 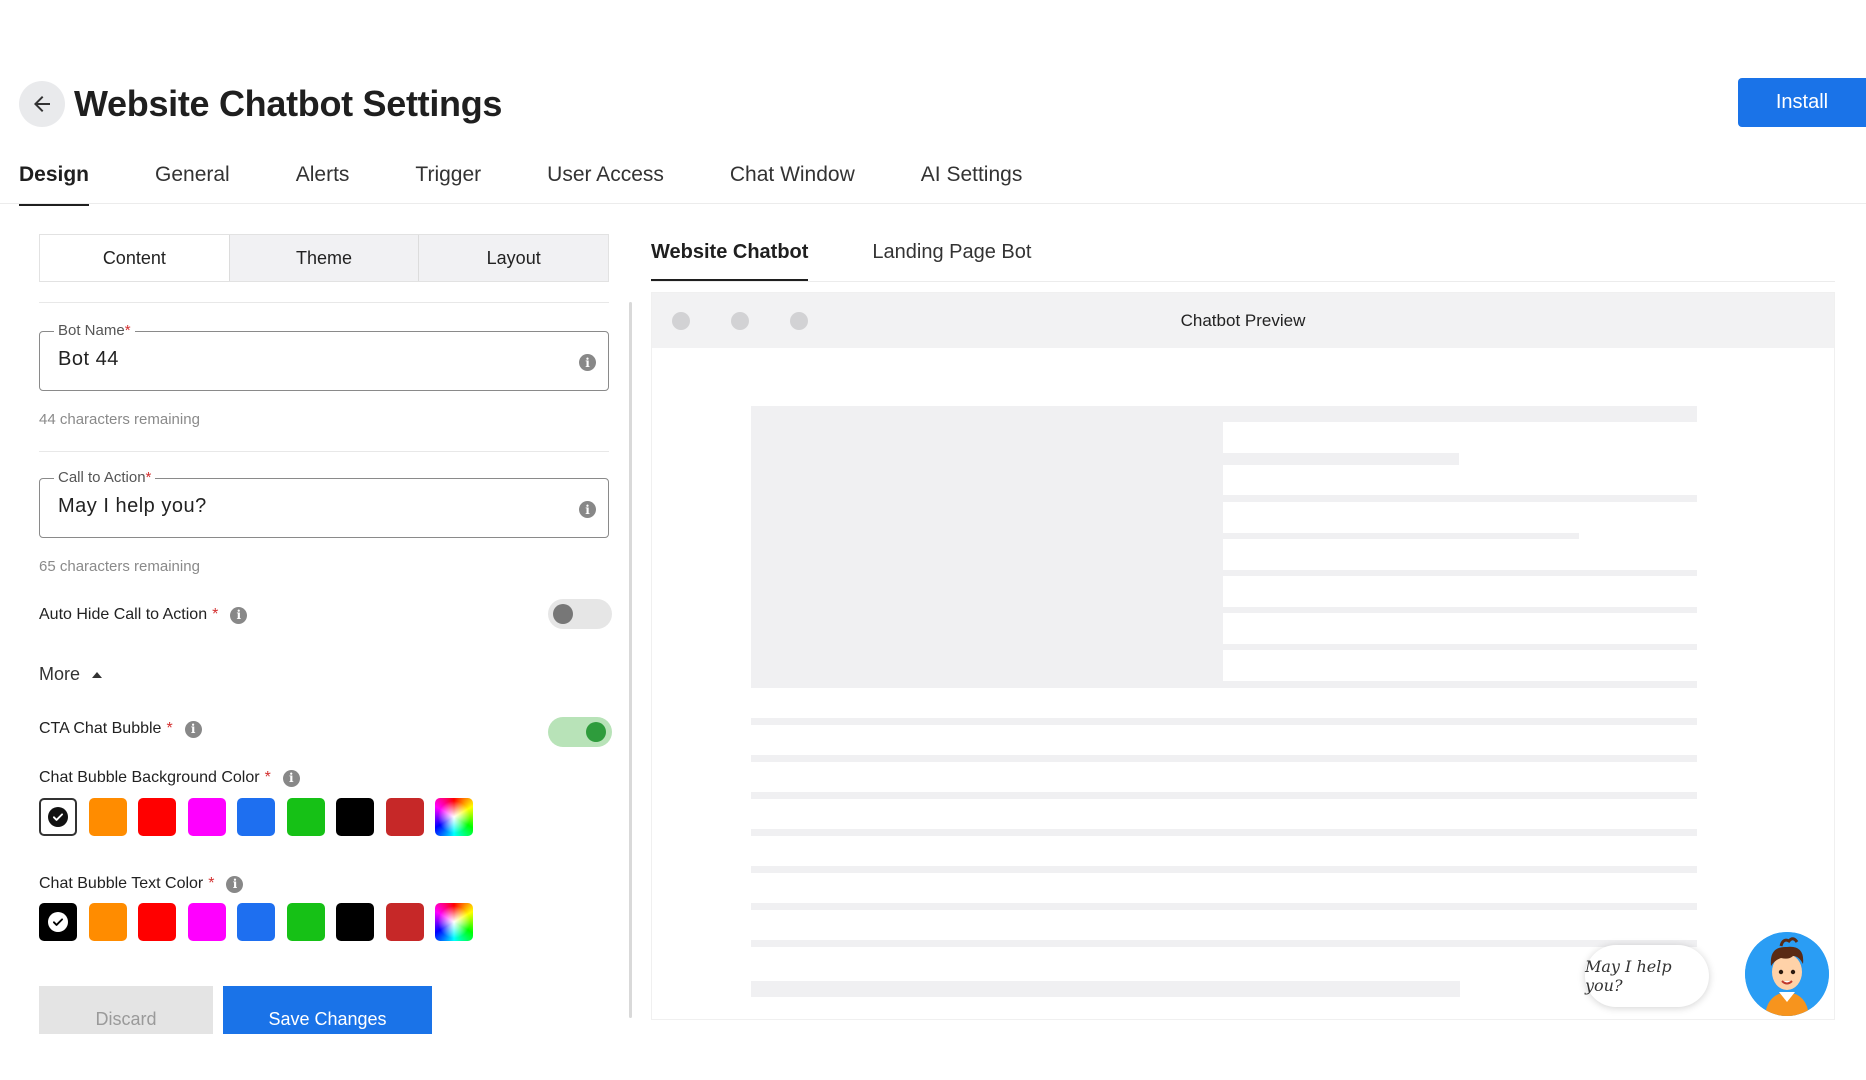 I want to click on chatbot-avatar, so click(x=1787, y=974).